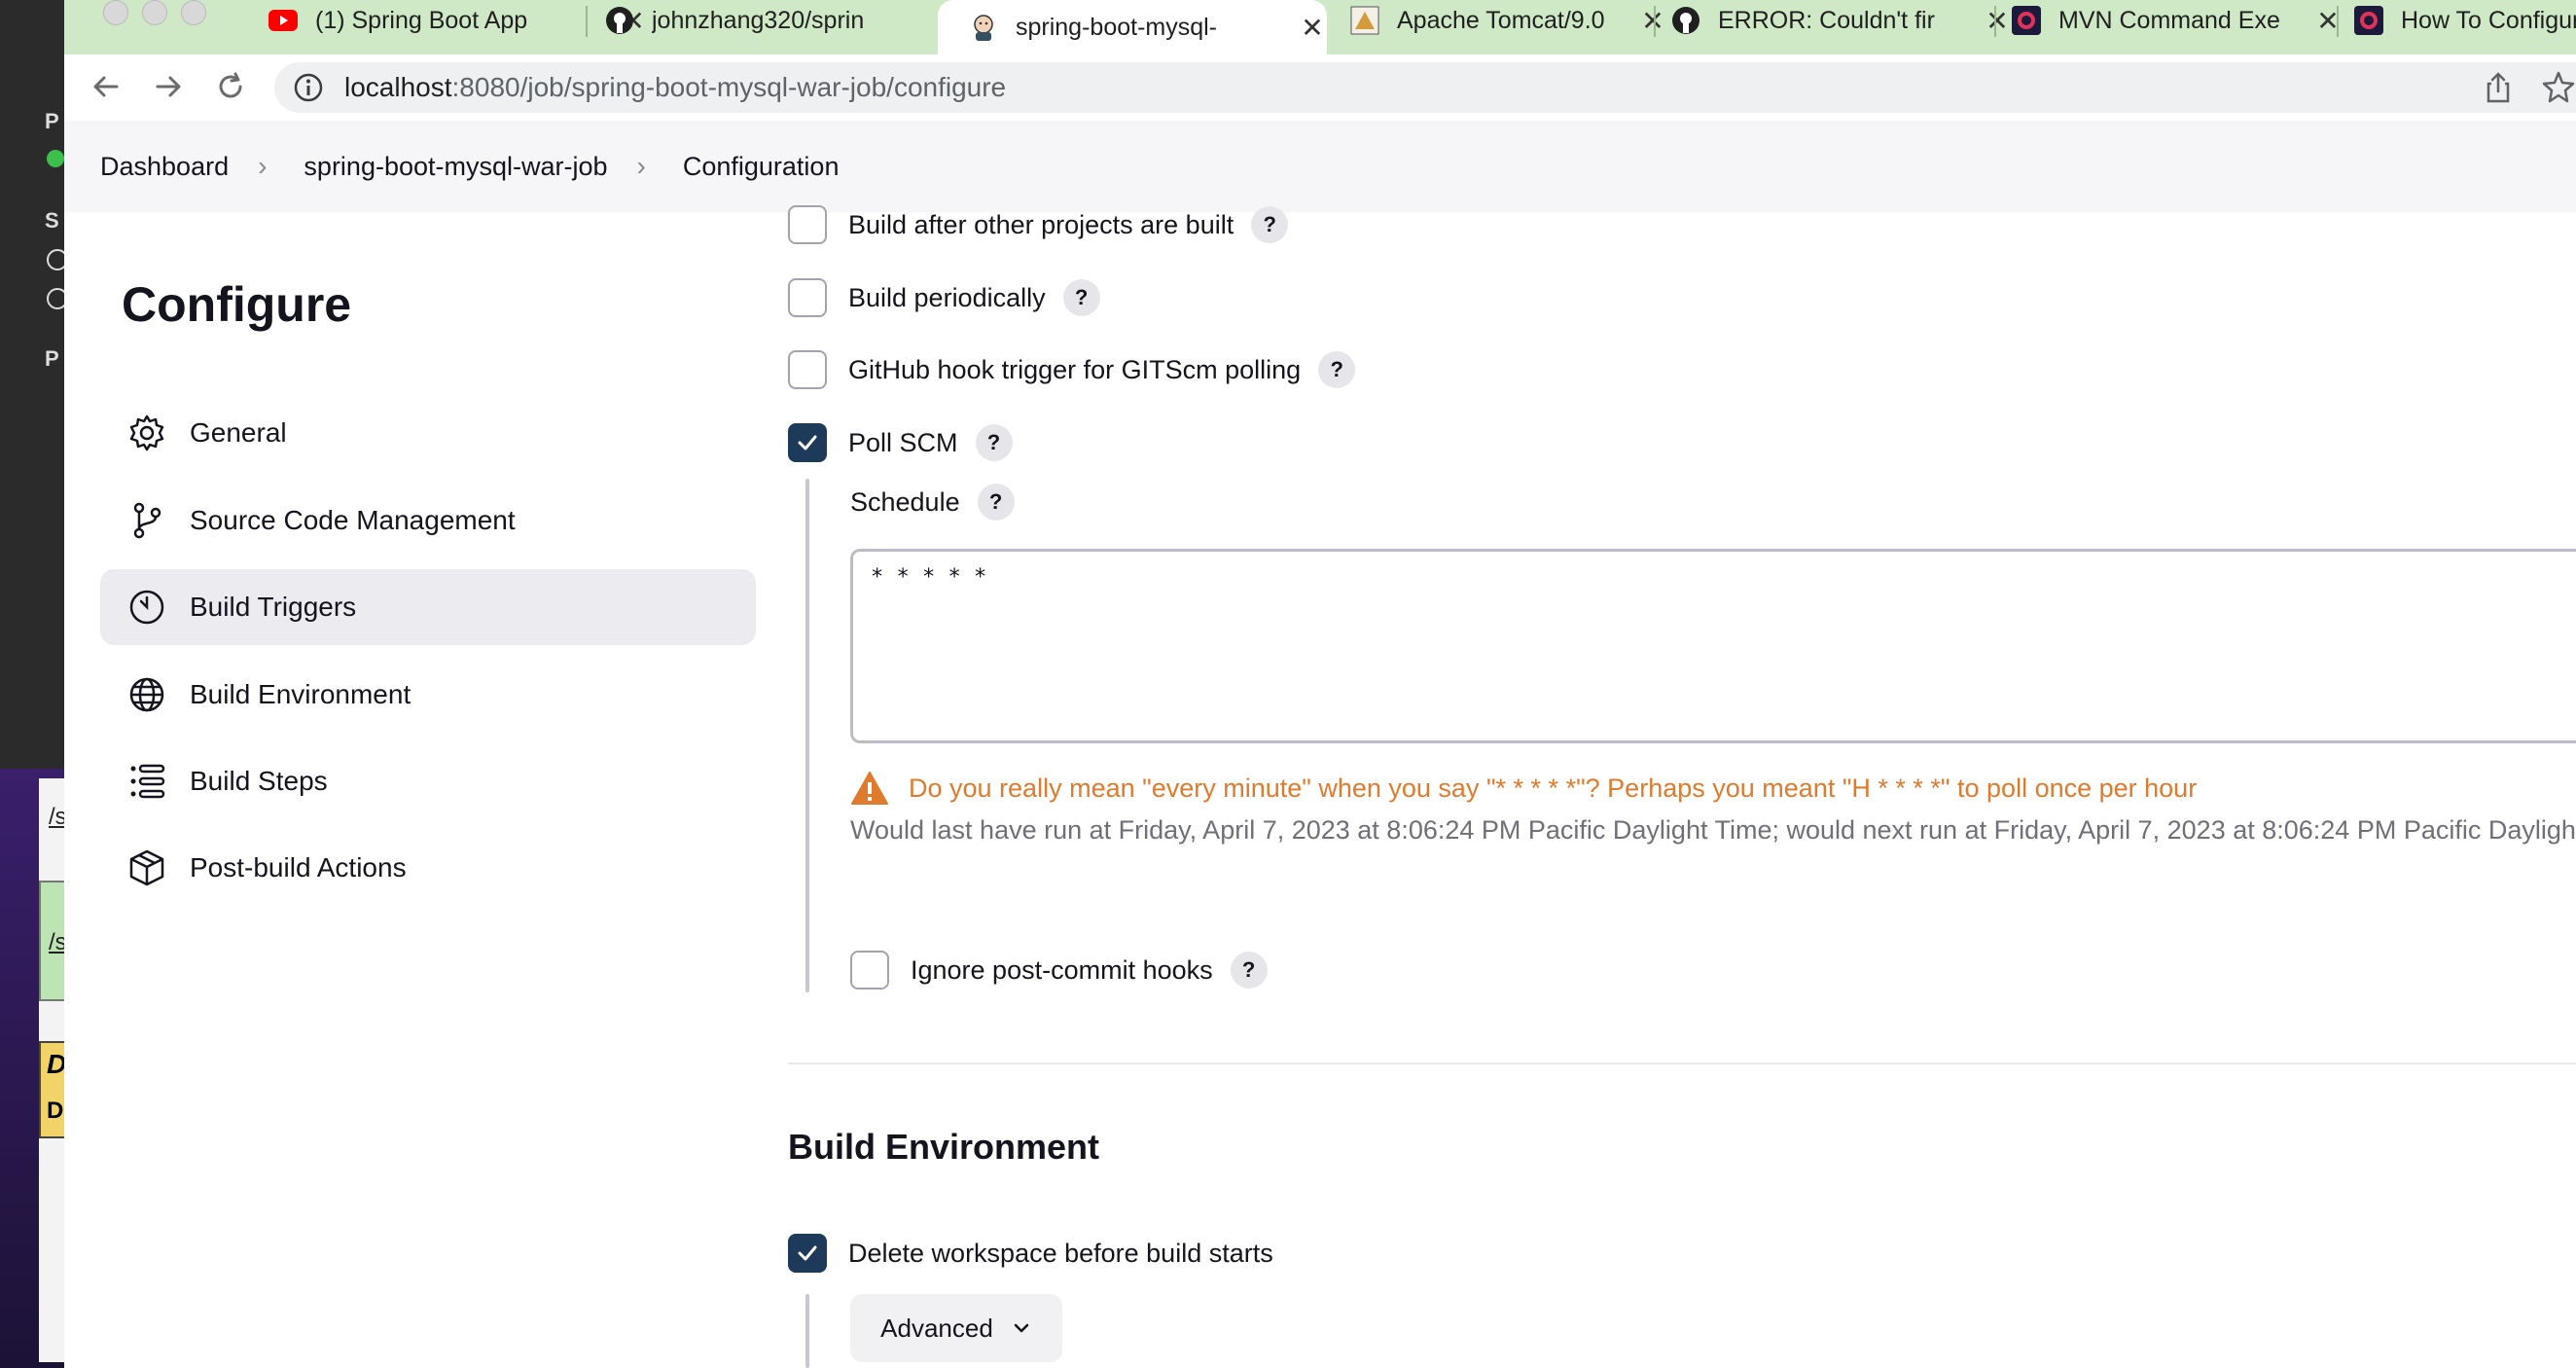 The width and height of the screenshot is (2576, 1368). Describe the element at coordinates (237, 304) in the screenshot. I see `page-title: Configure` at that location.